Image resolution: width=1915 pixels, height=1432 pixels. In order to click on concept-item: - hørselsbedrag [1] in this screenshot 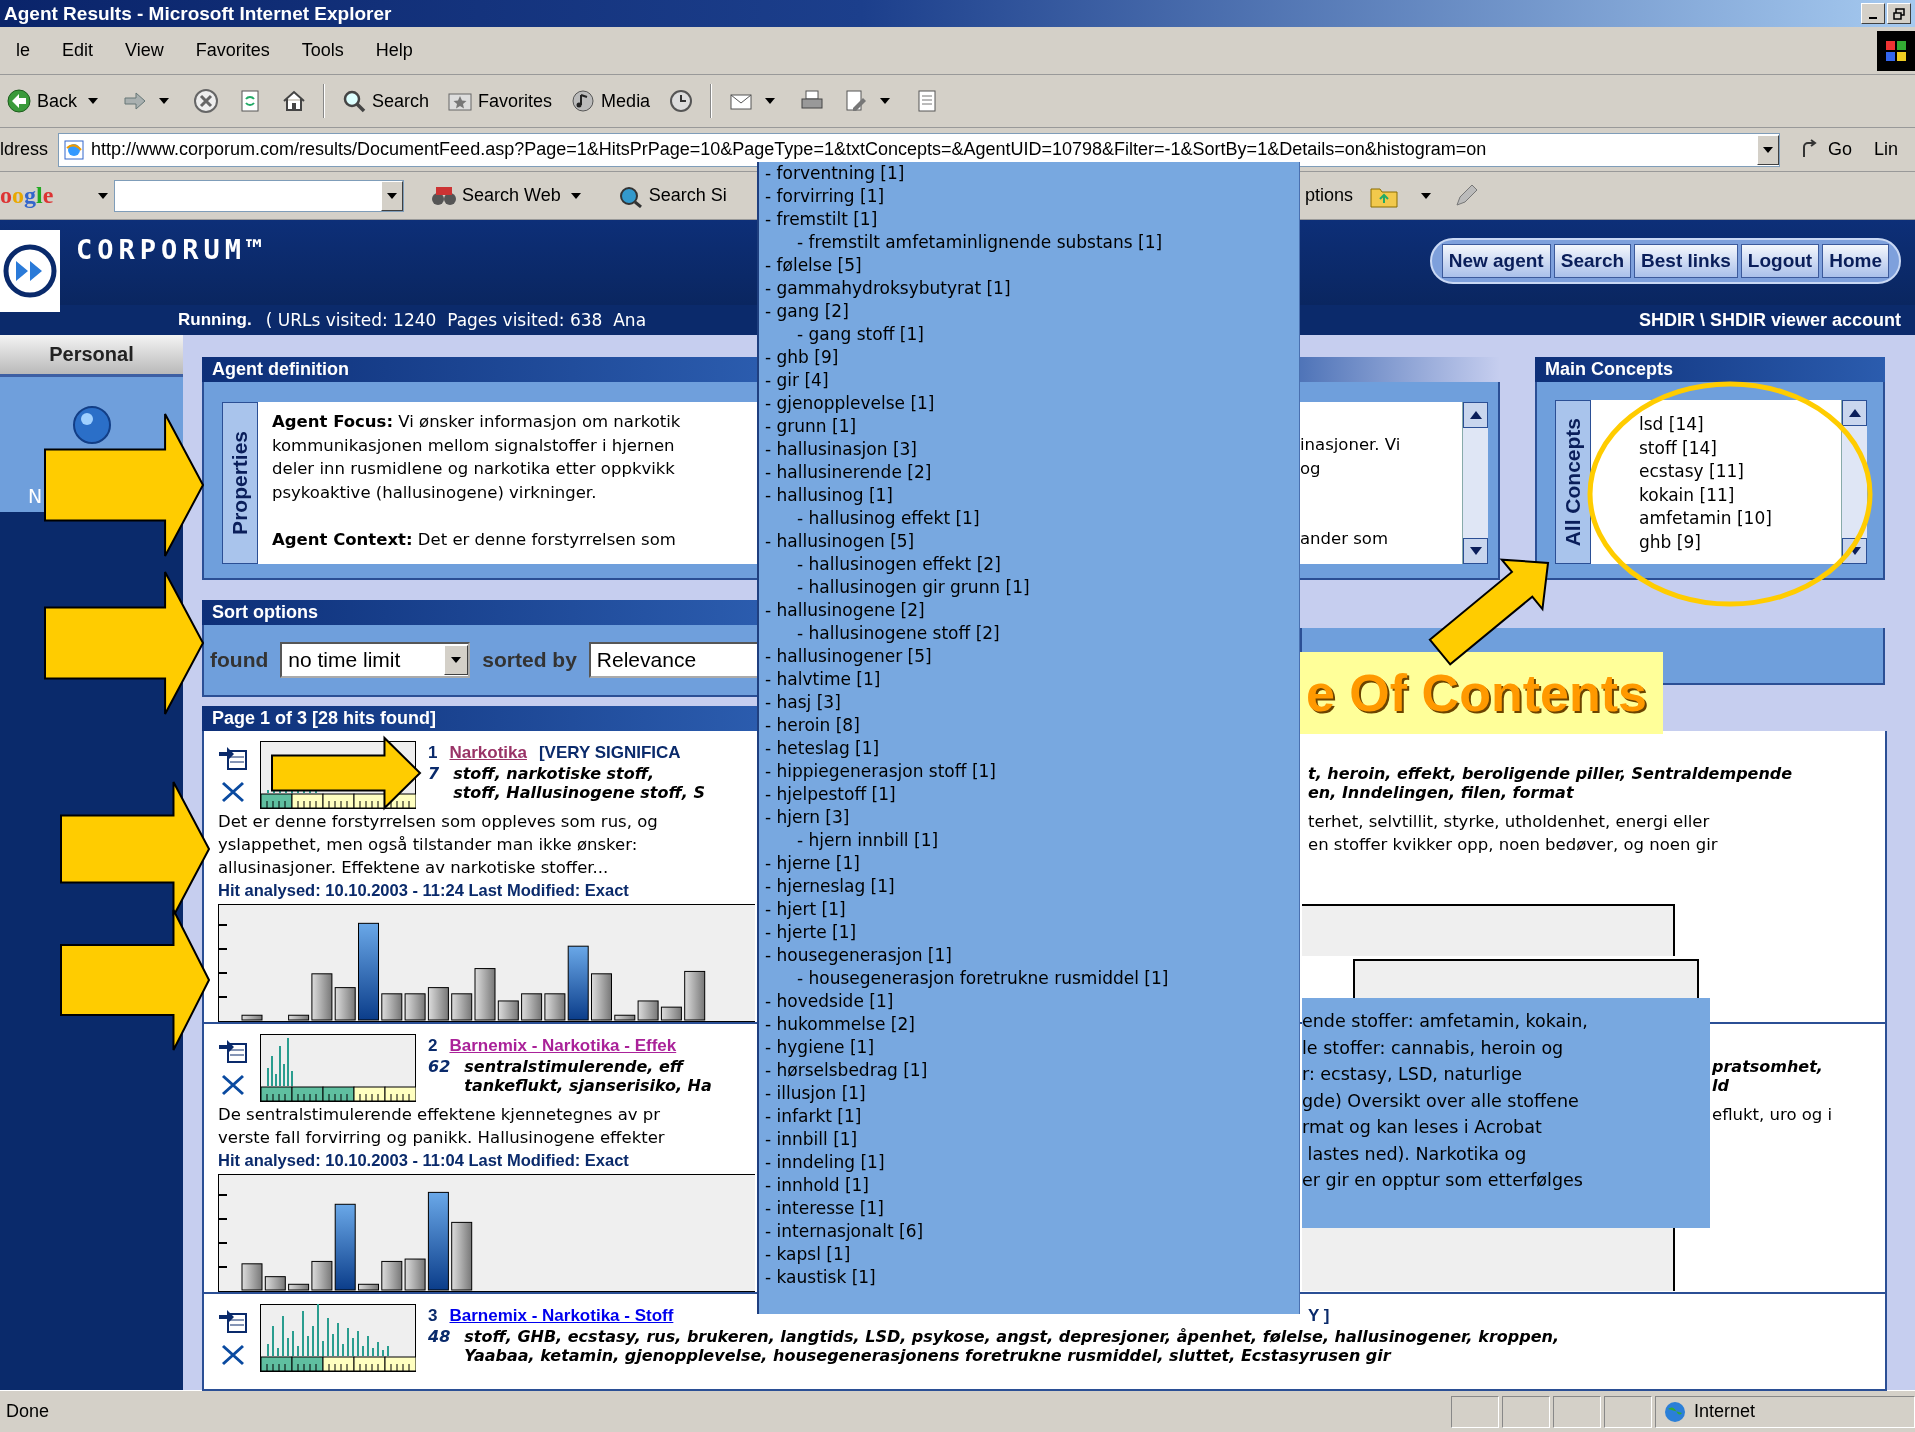, I will do `click(1029, 1070)`.